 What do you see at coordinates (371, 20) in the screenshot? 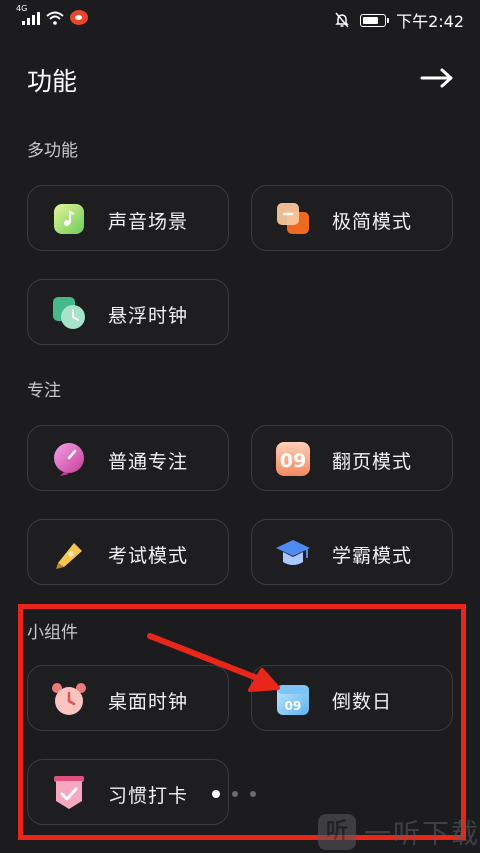
I see `battery-level` at bounding box center [371, 20].